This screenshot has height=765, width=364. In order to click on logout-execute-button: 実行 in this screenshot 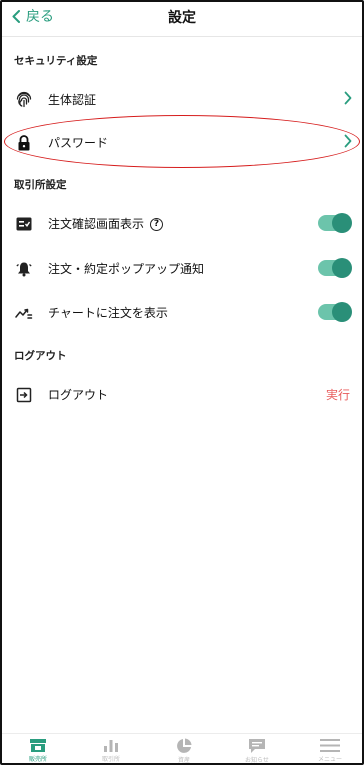, I will do `click(338, 394)`.